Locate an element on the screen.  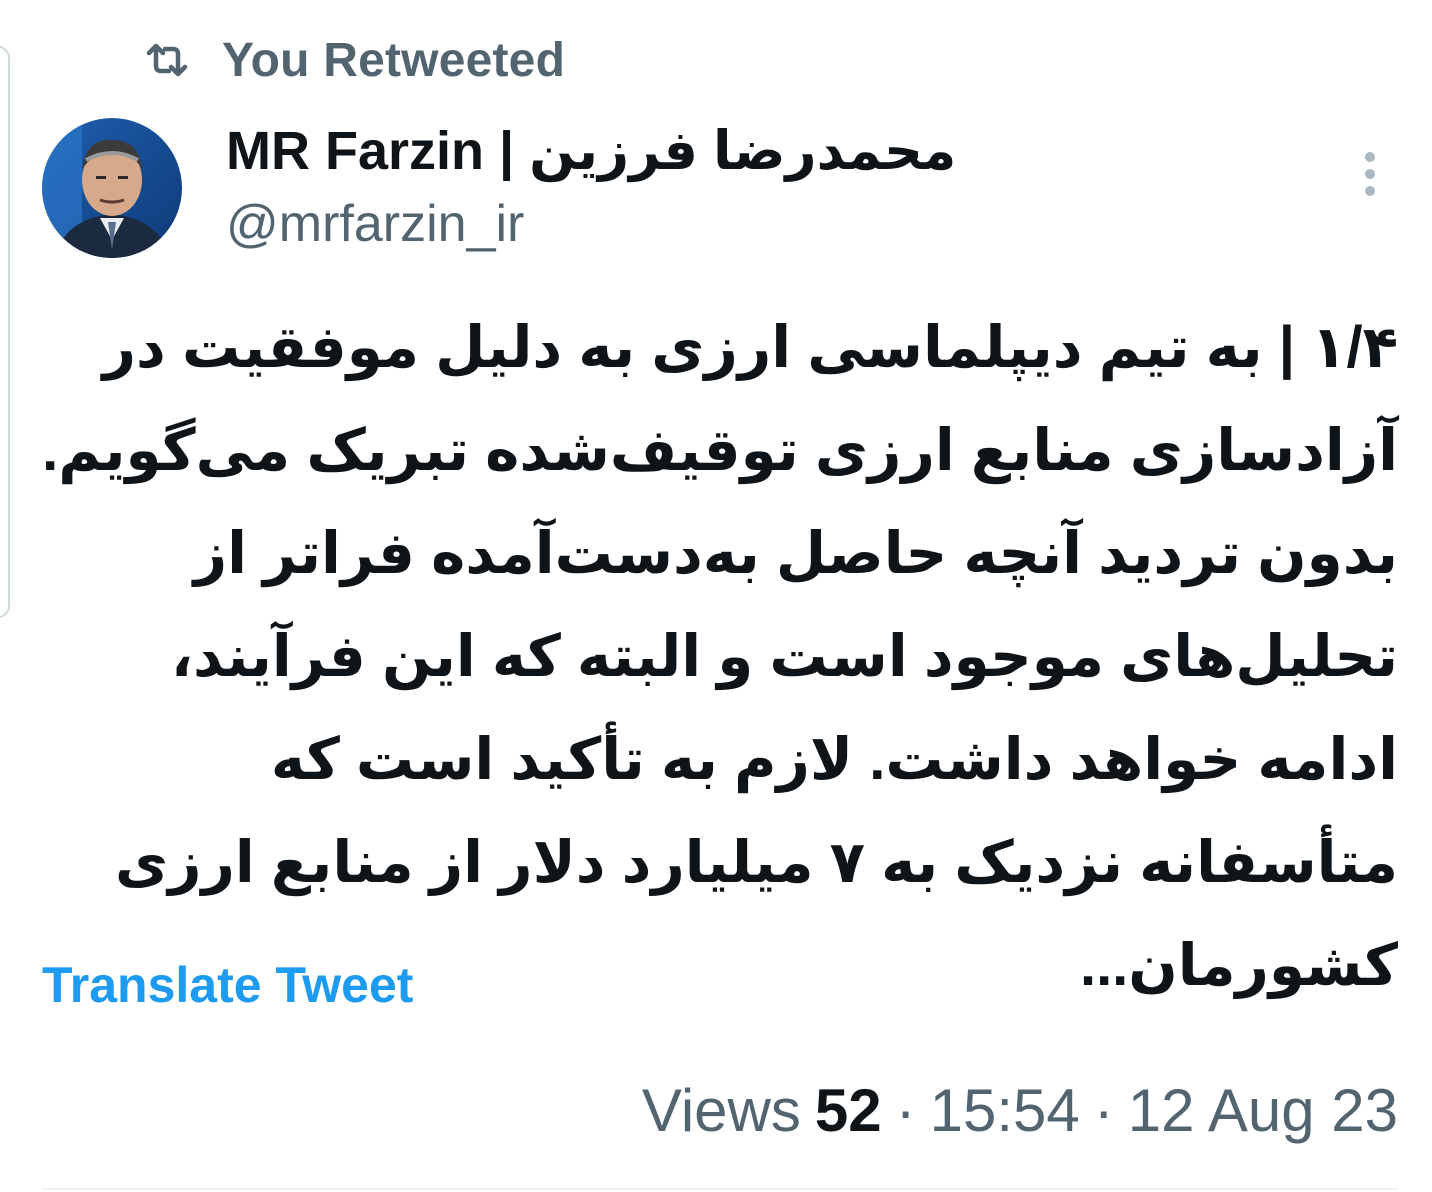
tweet-meta: Views 52 · 15:54 · 12 Aug 23 is located at coordinates (1009, 1110).